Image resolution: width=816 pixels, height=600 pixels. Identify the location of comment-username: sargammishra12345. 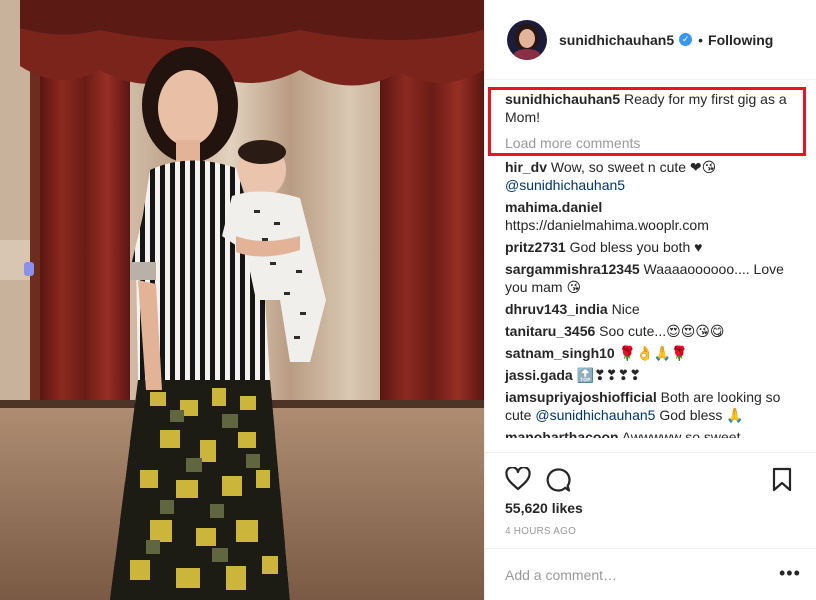
(572, 269).